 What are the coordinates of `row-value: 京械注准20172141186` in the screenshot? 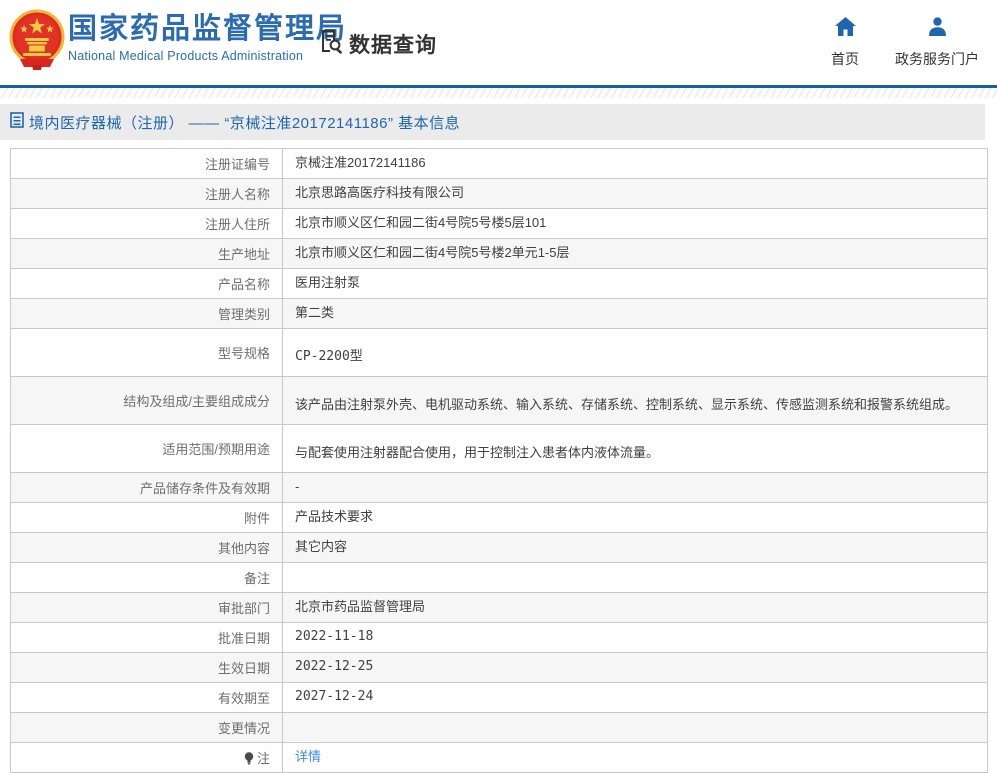 It's located at (360, 163).